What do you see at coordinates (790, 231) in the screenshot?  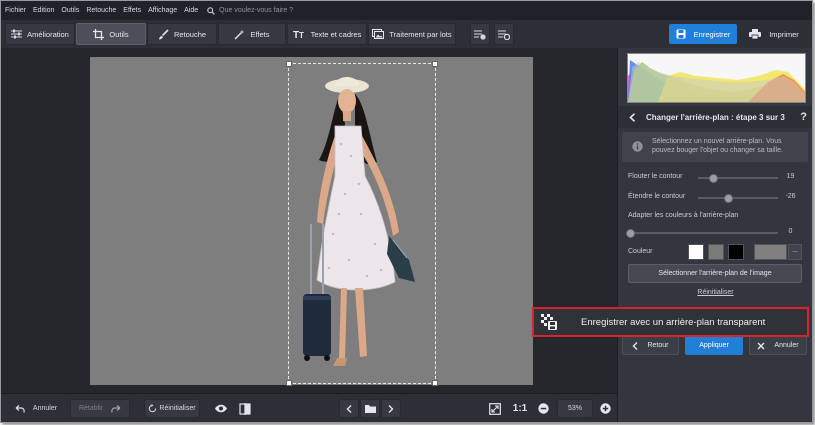 I see `slider-value: 0` at bounding box center [790, 231].